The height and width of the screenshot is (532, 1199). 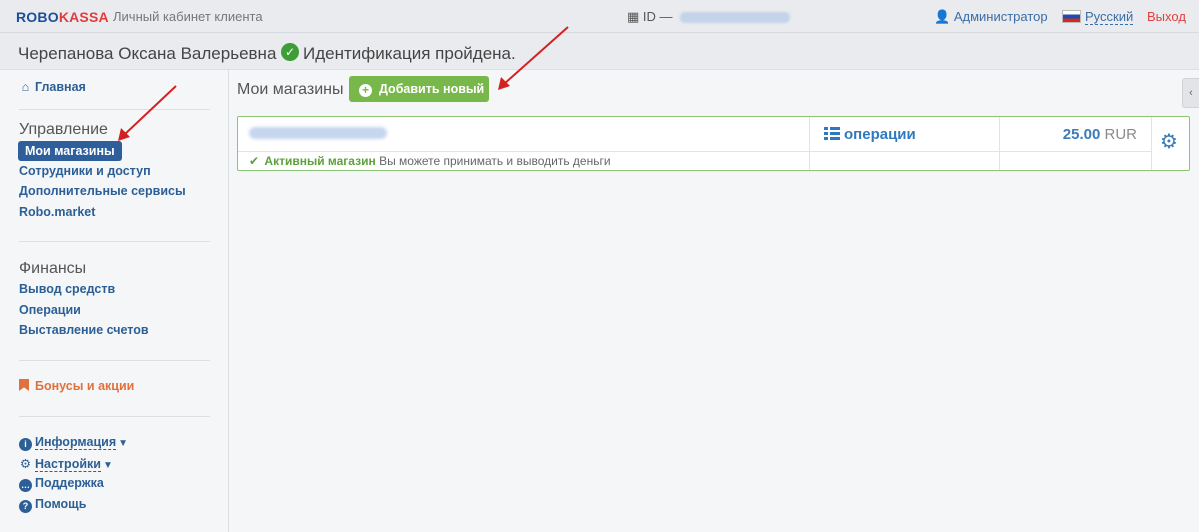 I want to click on user-role-link: 👤 Администратор, so click(x=991, y=17).